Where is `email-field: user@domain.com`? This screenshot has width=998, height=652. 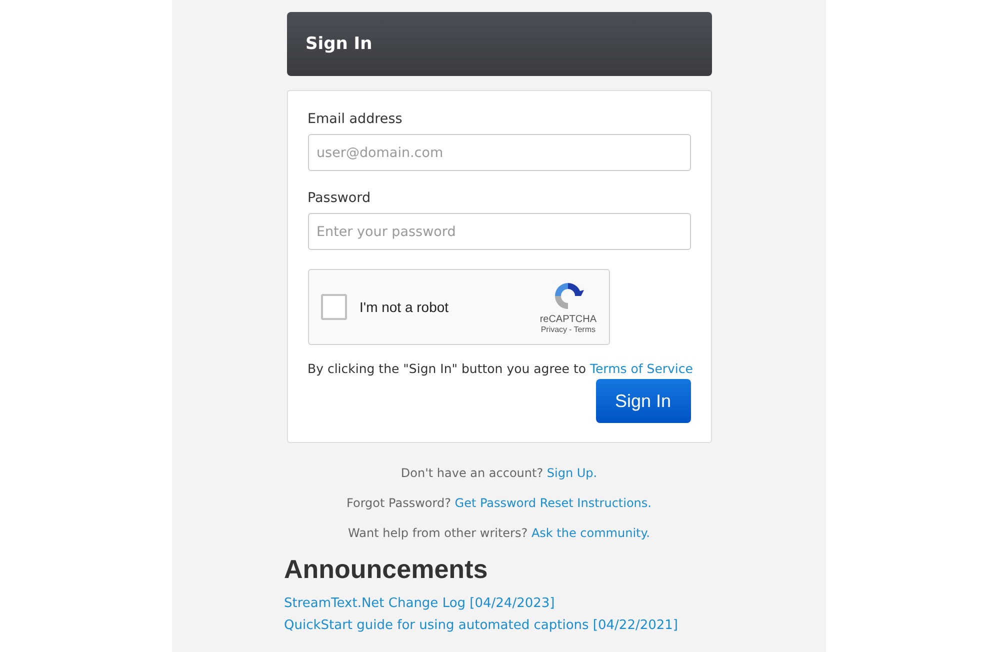
email-field: user@domain.com is located at coordinates (499, 152).